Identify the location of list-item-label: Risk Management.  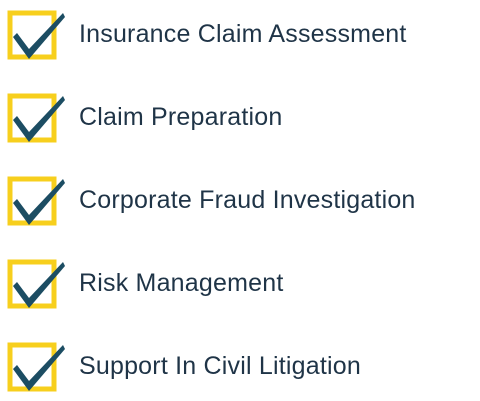
(181, 283).